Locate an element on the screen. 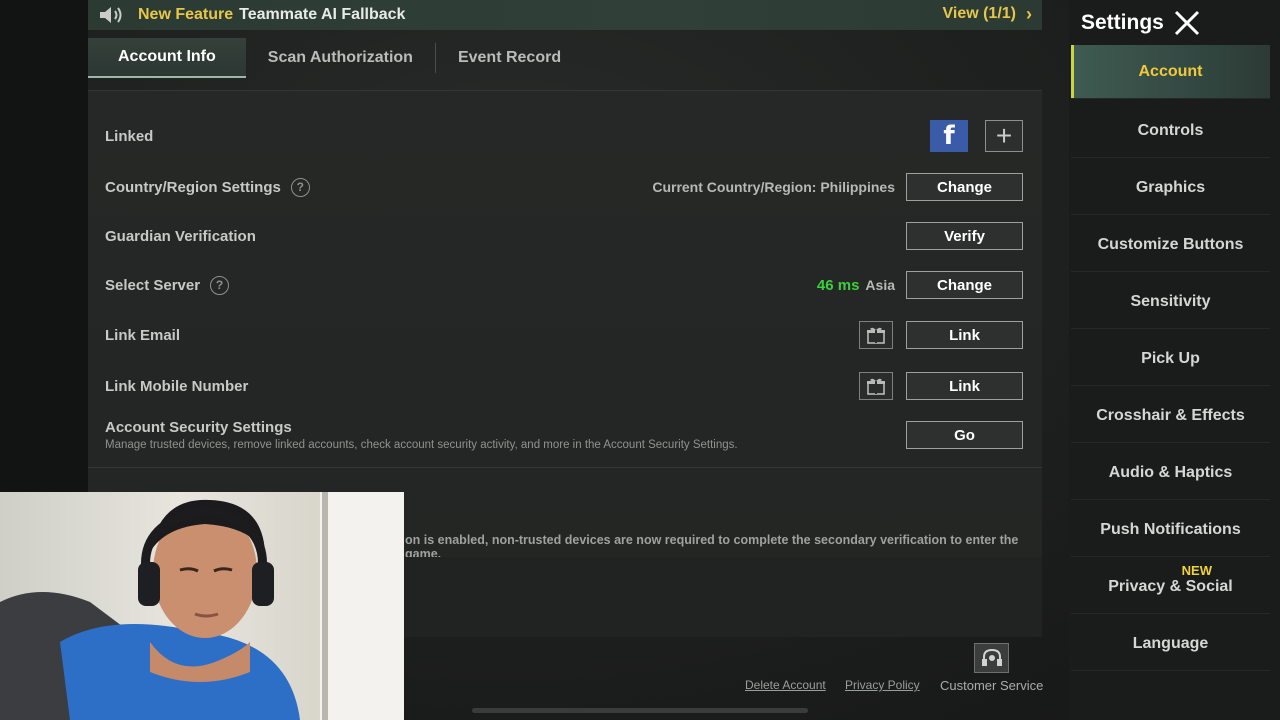 This screenshot has height=720, width=1280. sidebar-item-push-notifications: Push Notifications is located at coordinates (1170, 530).